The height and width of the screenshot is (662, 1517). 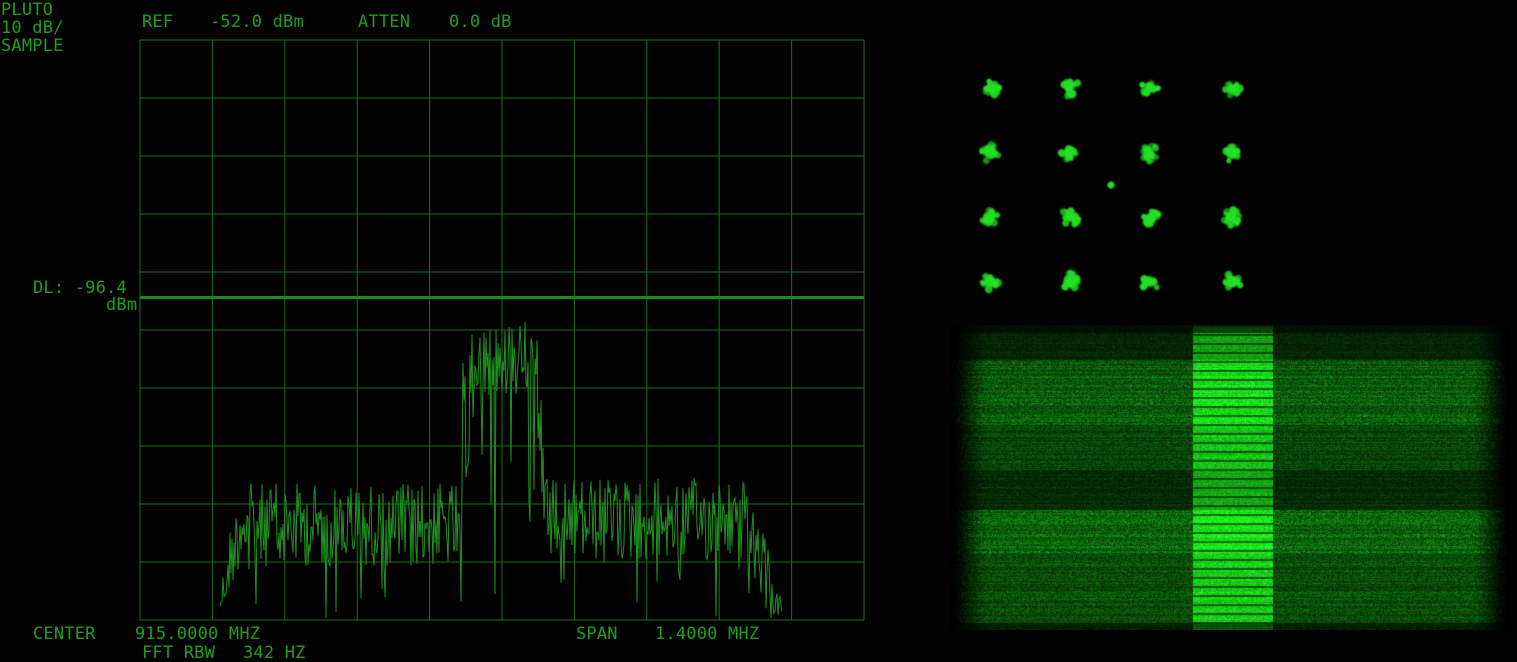 What do you see at coordinates (198, 634) in the screenshot?
I see `center-value: 915.0000 MHZ` at bounding box center [198, 634].